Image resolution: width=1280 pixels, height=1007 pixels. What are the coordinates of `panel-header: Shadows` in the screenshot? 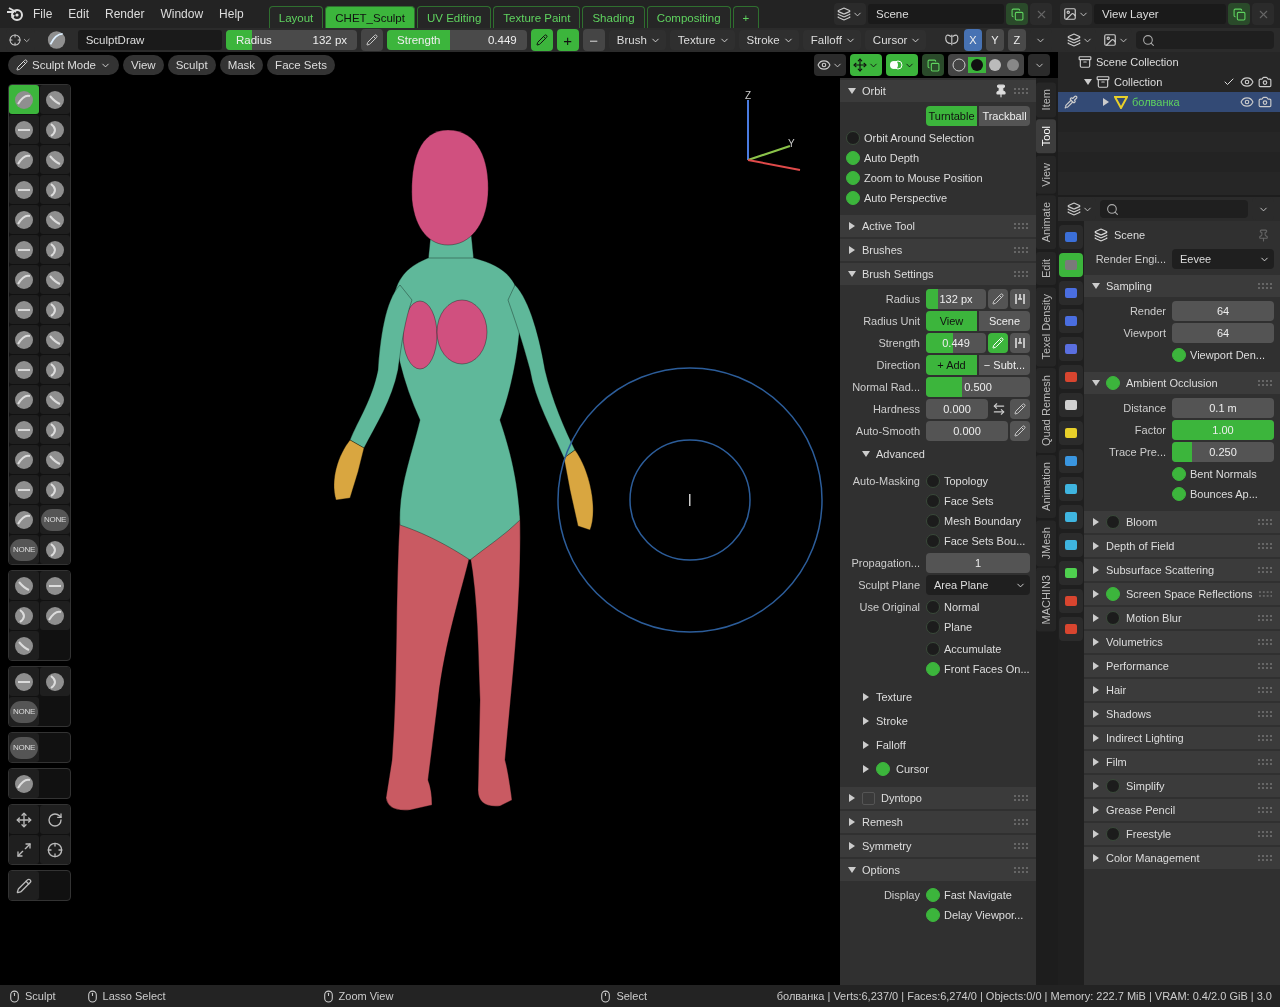 It's located at (1182, 714).